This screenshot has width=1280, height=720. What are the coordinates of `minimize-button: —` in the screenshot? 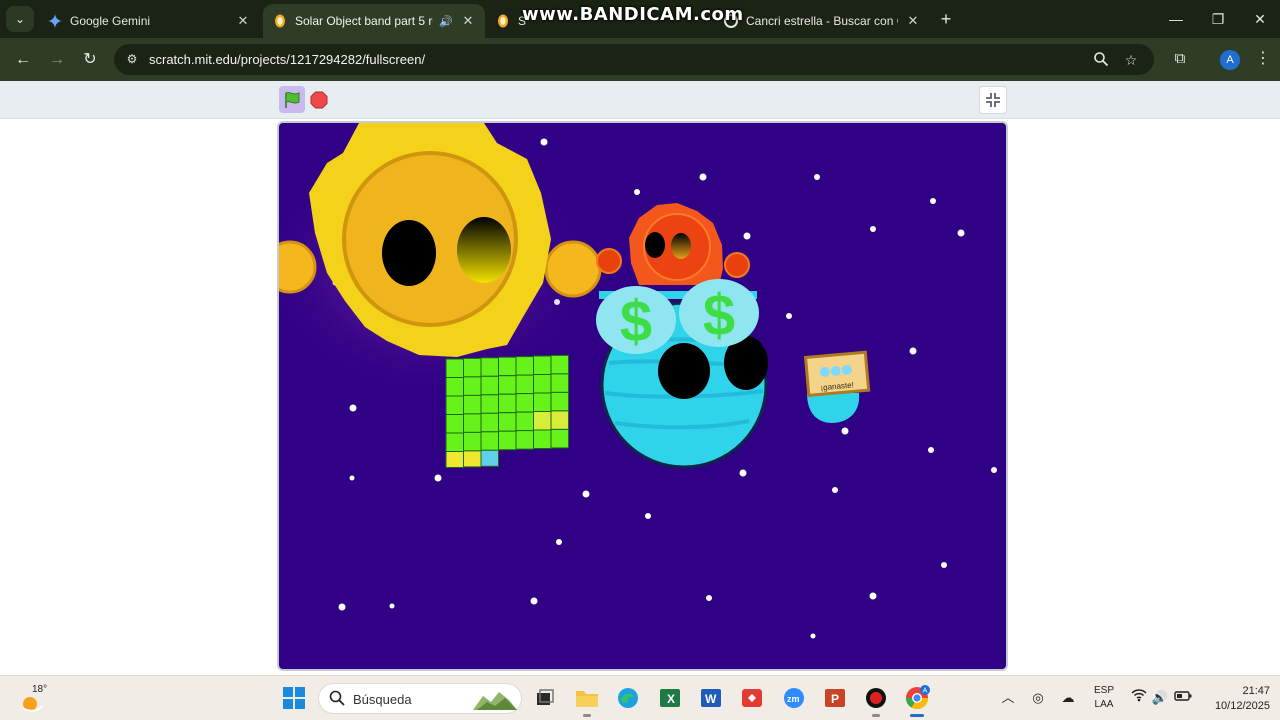 It's located at (1176, 19).